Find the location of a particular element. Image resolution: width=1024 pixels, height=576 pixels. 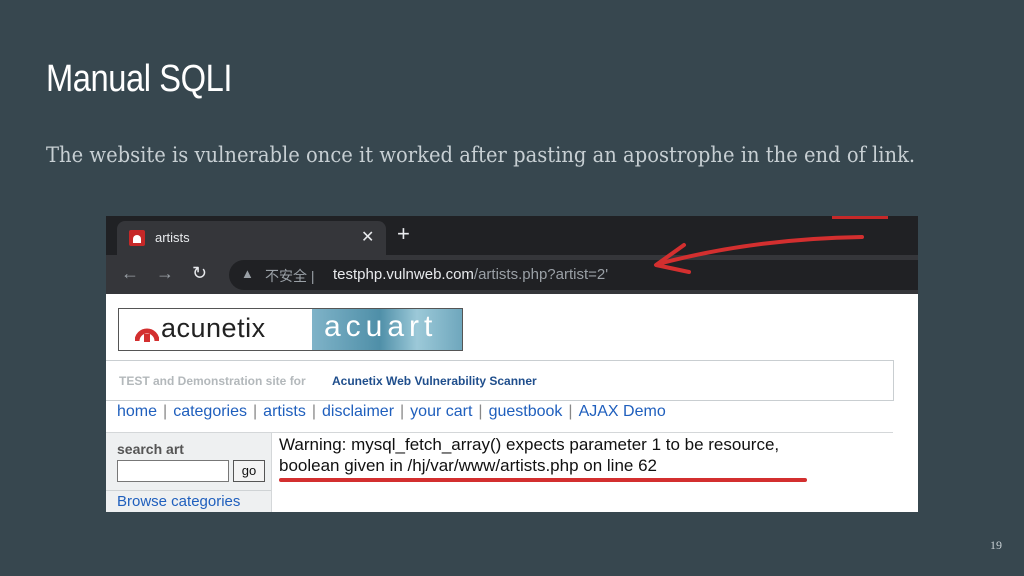

annotation-arrow is located at coordinates (759, 254).